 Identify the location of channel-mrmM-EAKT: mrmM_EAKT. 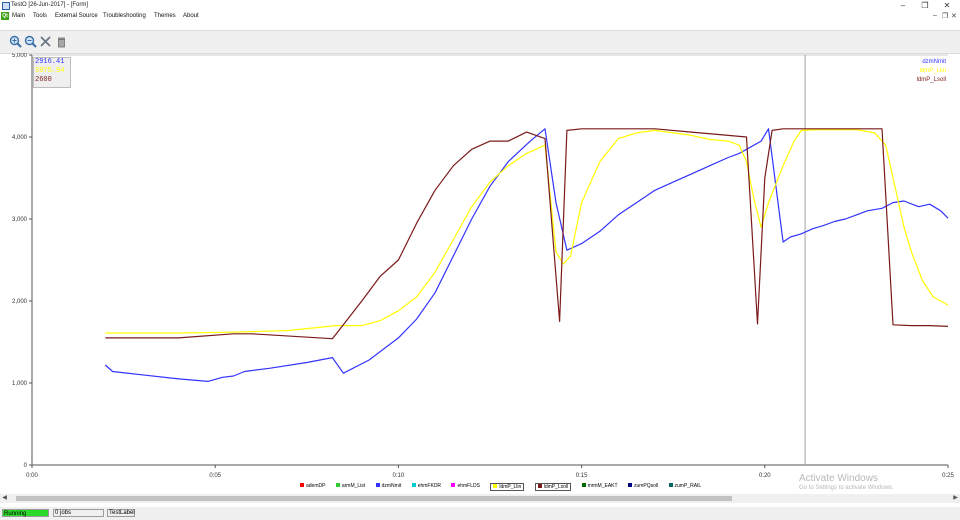
(599, 486).